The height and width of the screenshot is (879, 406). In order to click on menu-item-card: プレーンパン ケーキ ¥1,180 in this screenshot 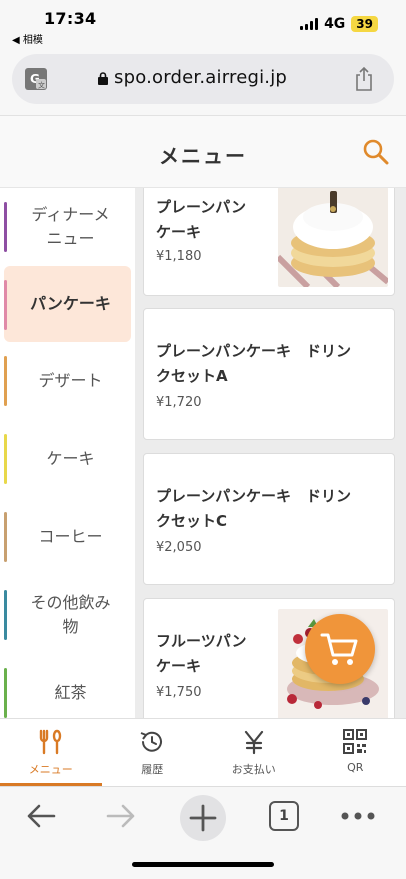, I will do `click(269, 242)`.